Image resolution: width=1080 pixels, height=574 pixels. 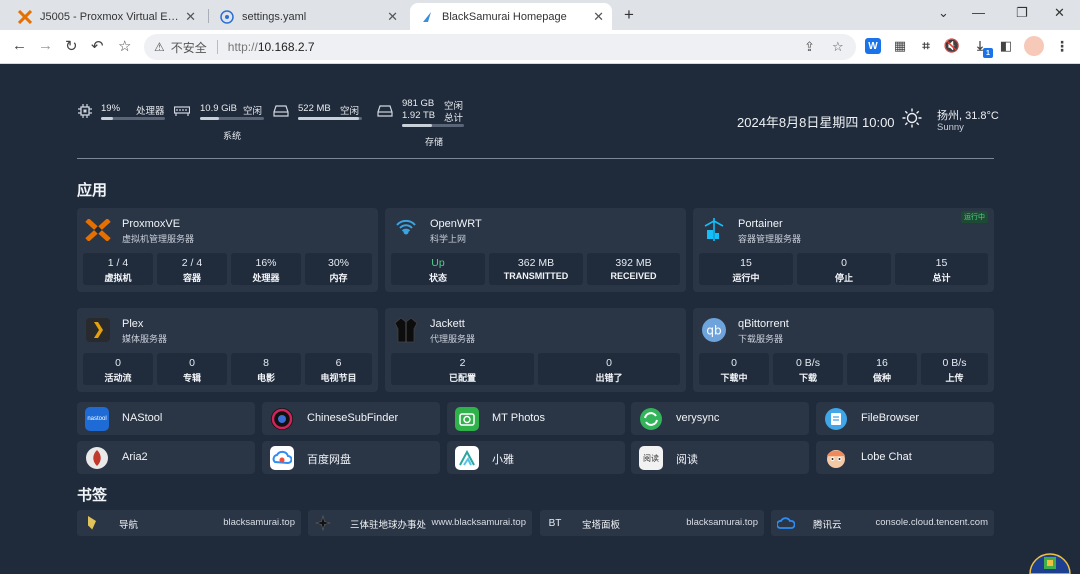 I want to click on mt-photos-icon, so click(x=467, y=419).